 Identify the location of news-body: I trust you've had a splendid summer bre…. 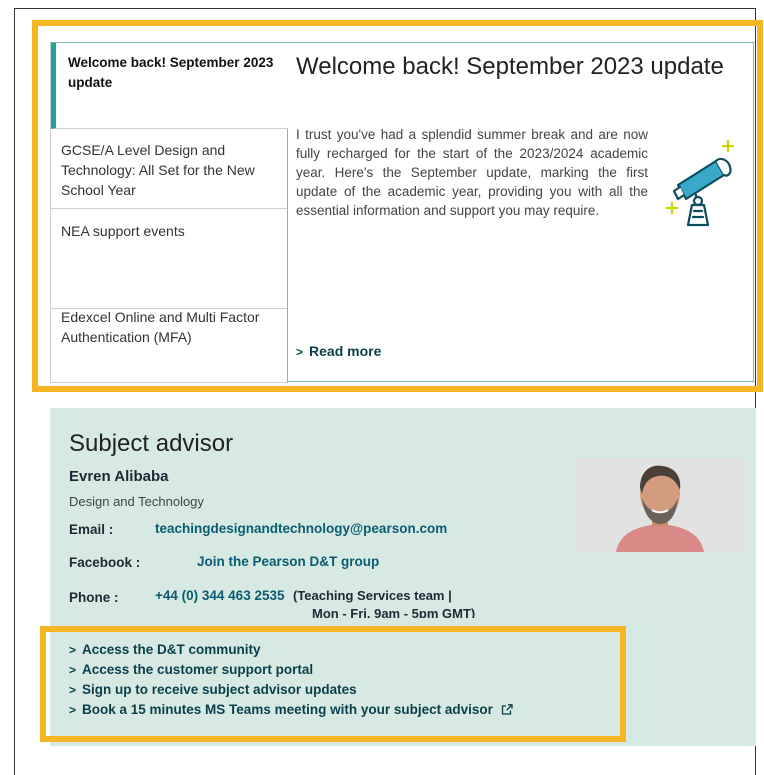
(472, 172).